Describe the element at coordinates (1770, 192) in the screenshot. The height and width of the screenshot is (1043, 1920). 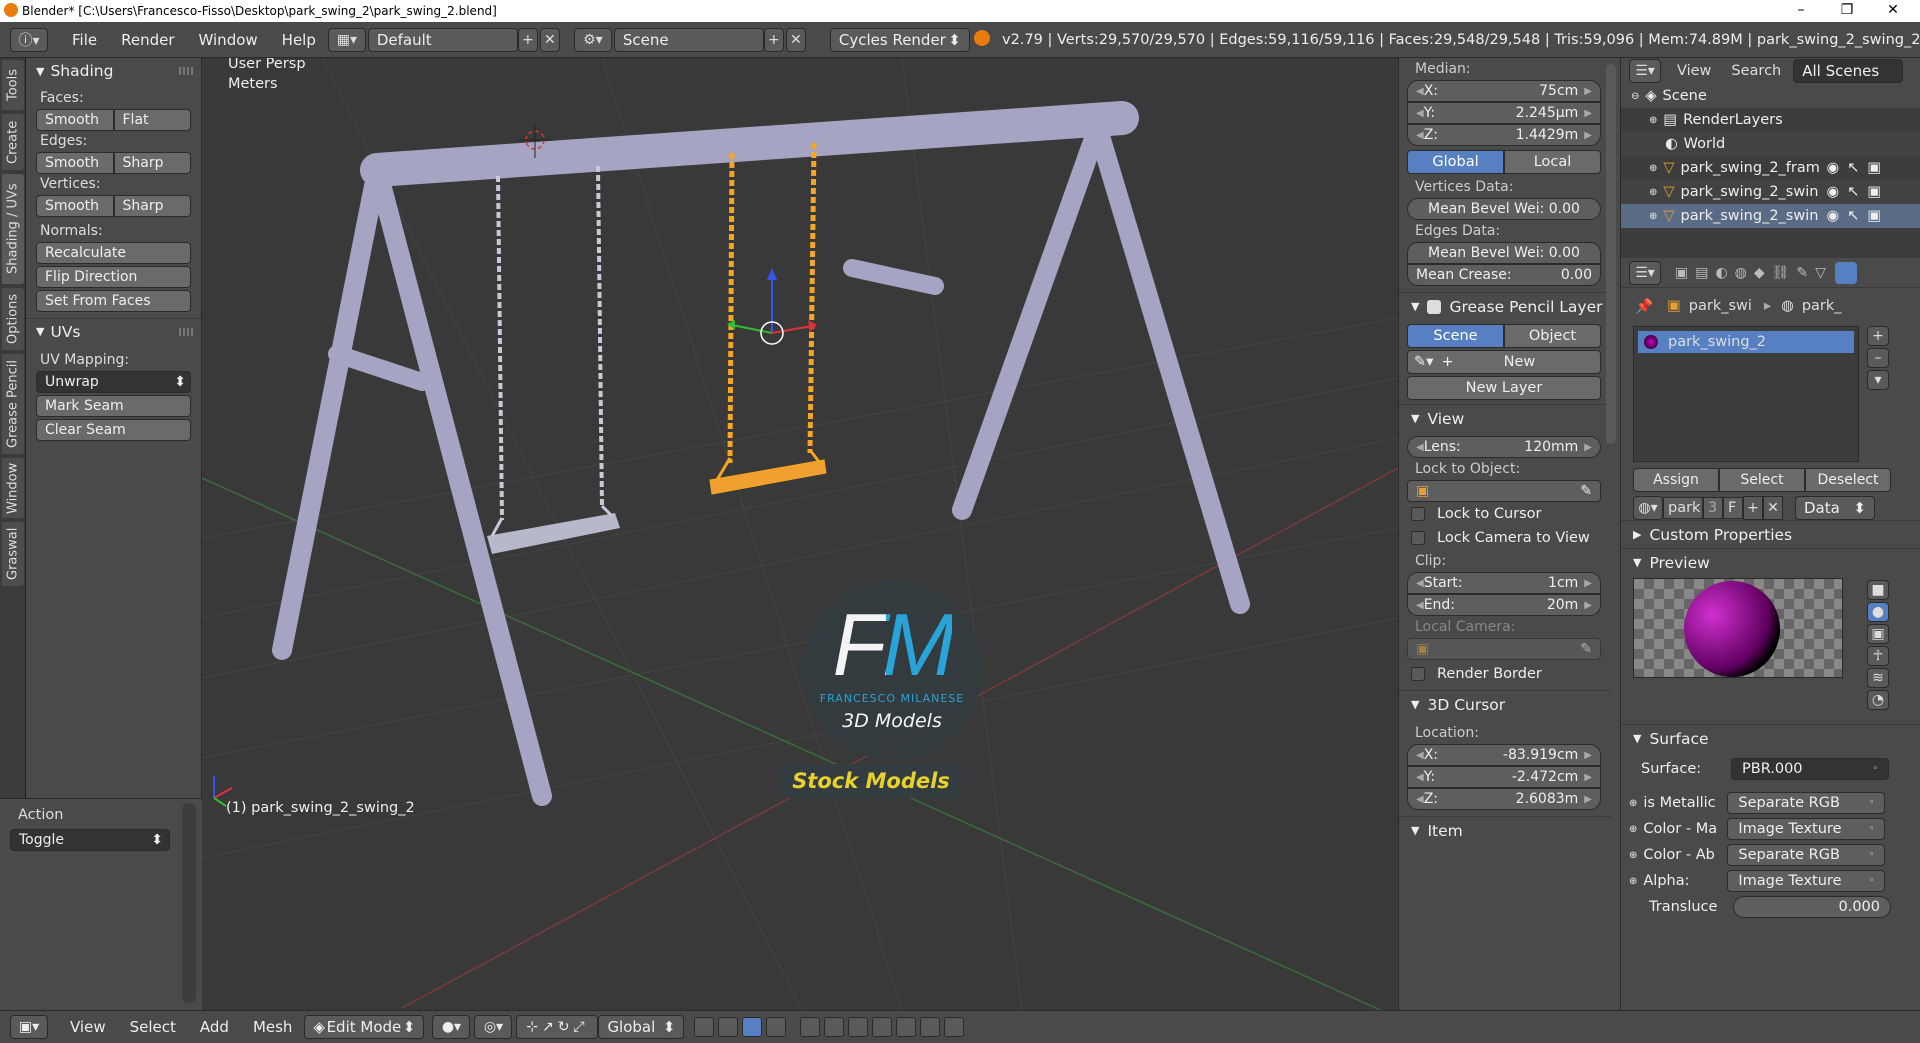
I see `outliner-row-swing-1: ⊕ ▽ park_swing_2_swin ◉ ↖ ▣` at that location.